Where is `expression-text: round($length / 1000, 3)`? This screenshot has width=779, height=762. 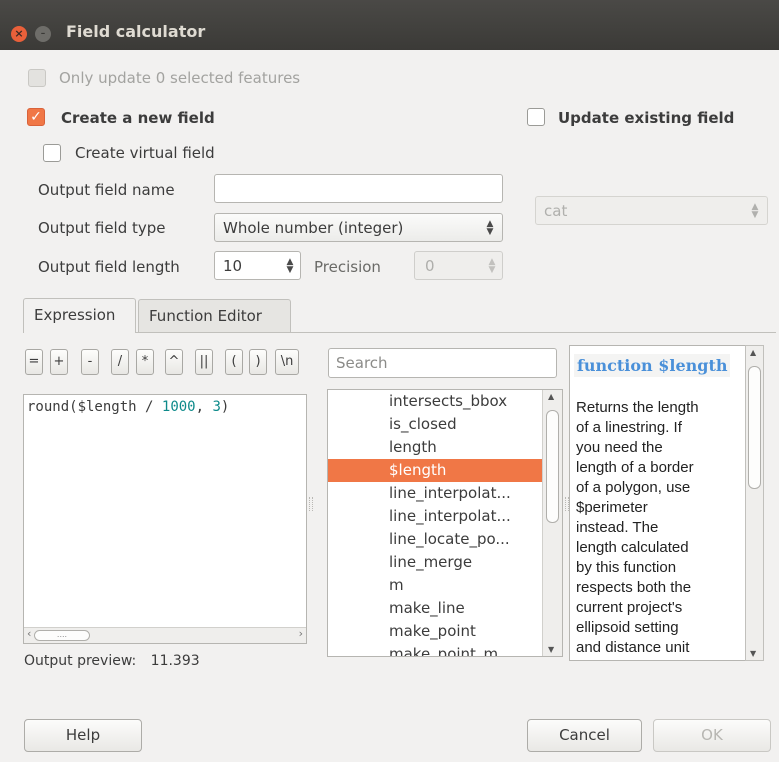
expression-text: round($length / 1000, 3) is located at coordinates (128, 407).